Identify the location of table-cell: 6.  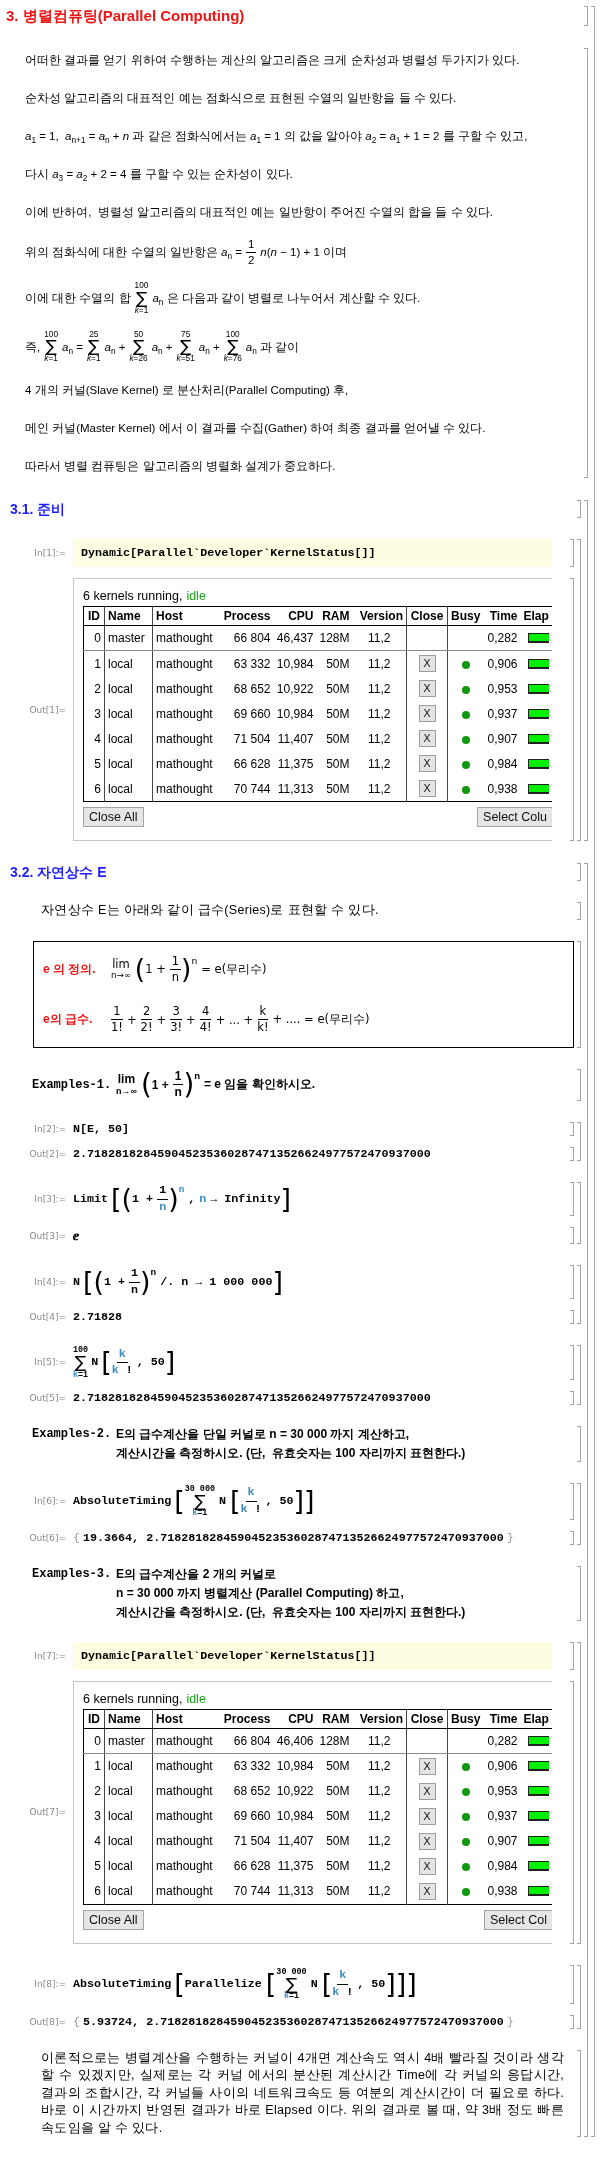
(94, 789).